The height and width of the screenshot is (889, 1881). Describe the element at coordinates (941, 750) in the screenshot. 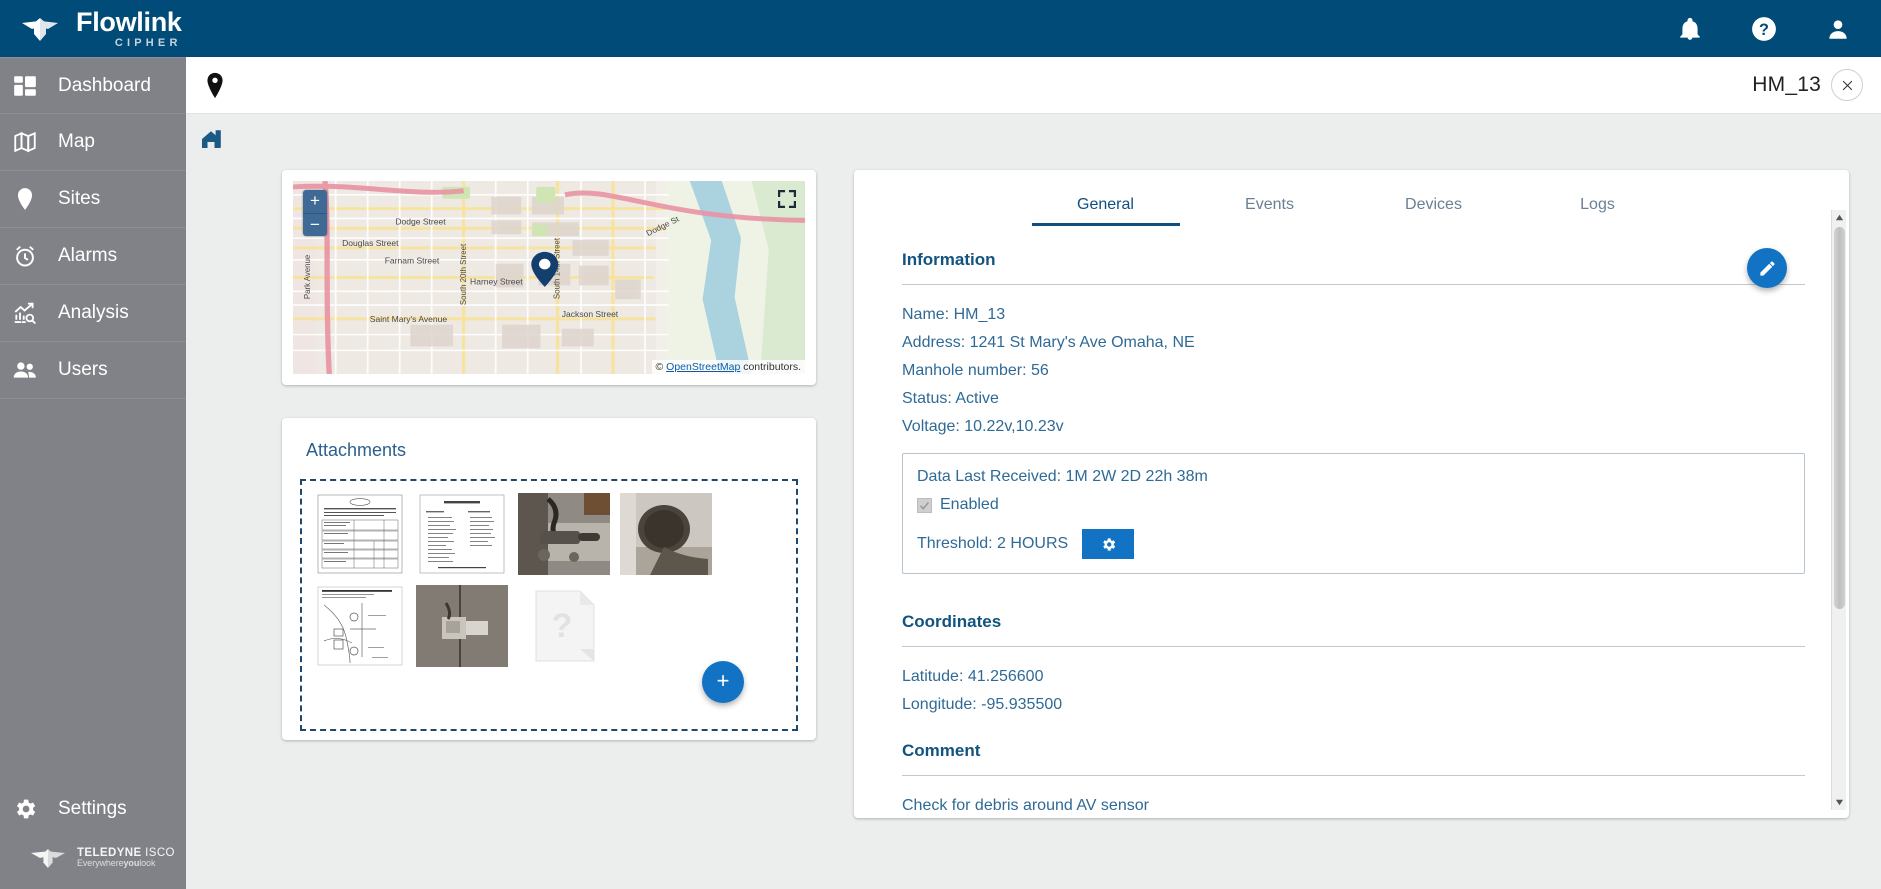

I see `comment-heading: Comment` at that location.